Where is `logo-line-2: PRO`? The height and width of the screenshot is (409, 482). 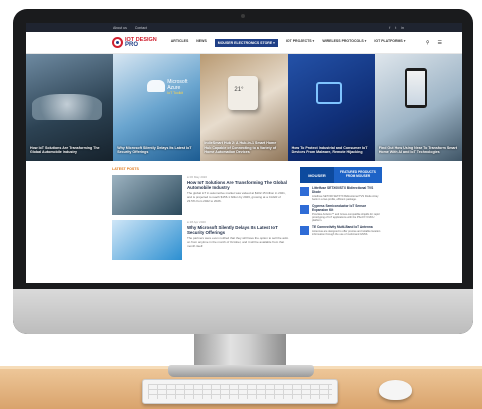 logo-line-2: PRO is located at coordinates (132, 44).